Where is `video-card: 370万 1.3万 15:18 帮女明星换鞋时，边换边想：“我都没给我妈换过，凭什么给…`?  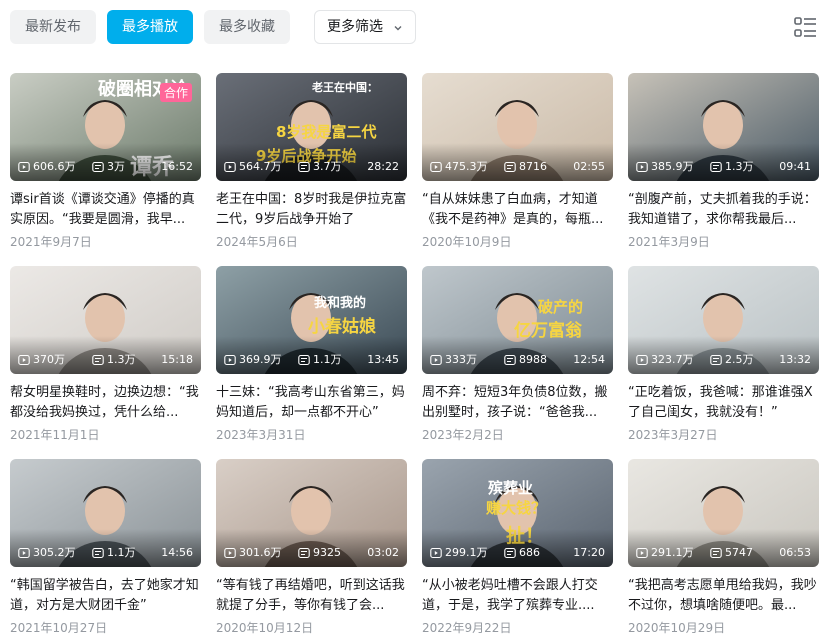
video-card: 370万 1.3万 15:18 帮女明星换鞋时，边换边想：“我都没给我妈换过，凭什么给… is located at coordinates (105, 354).